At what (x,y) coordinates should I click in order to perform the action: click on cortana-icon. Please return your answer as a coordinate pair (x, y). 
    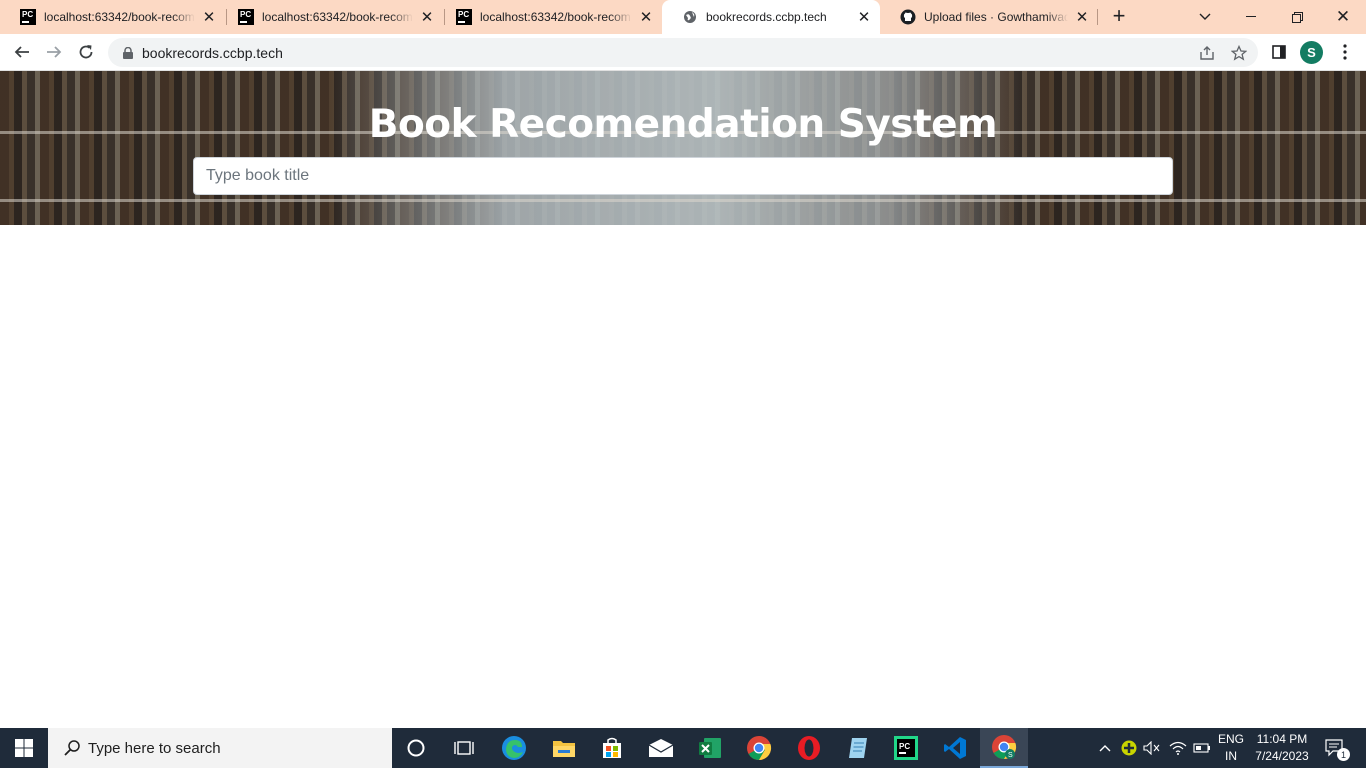
    Looking at the image, I should click on (416, 748).